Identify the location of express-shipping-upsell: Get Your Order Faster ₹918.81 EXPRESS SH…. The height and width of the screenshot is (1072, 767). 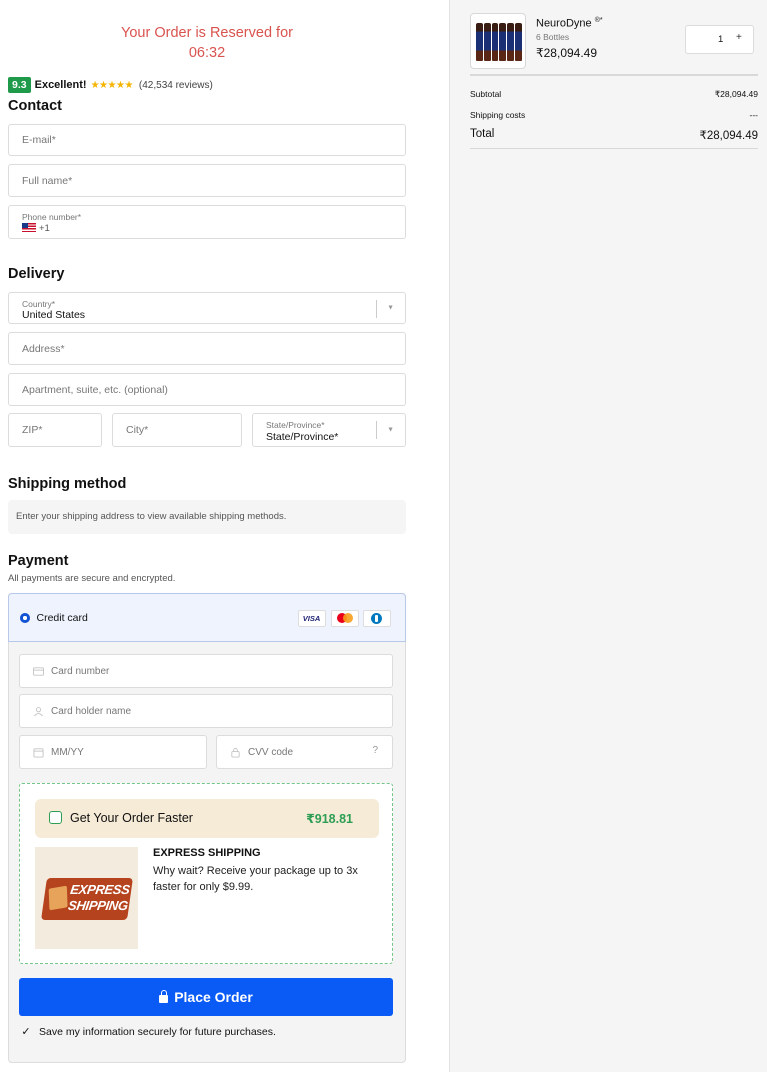
(206, 873).